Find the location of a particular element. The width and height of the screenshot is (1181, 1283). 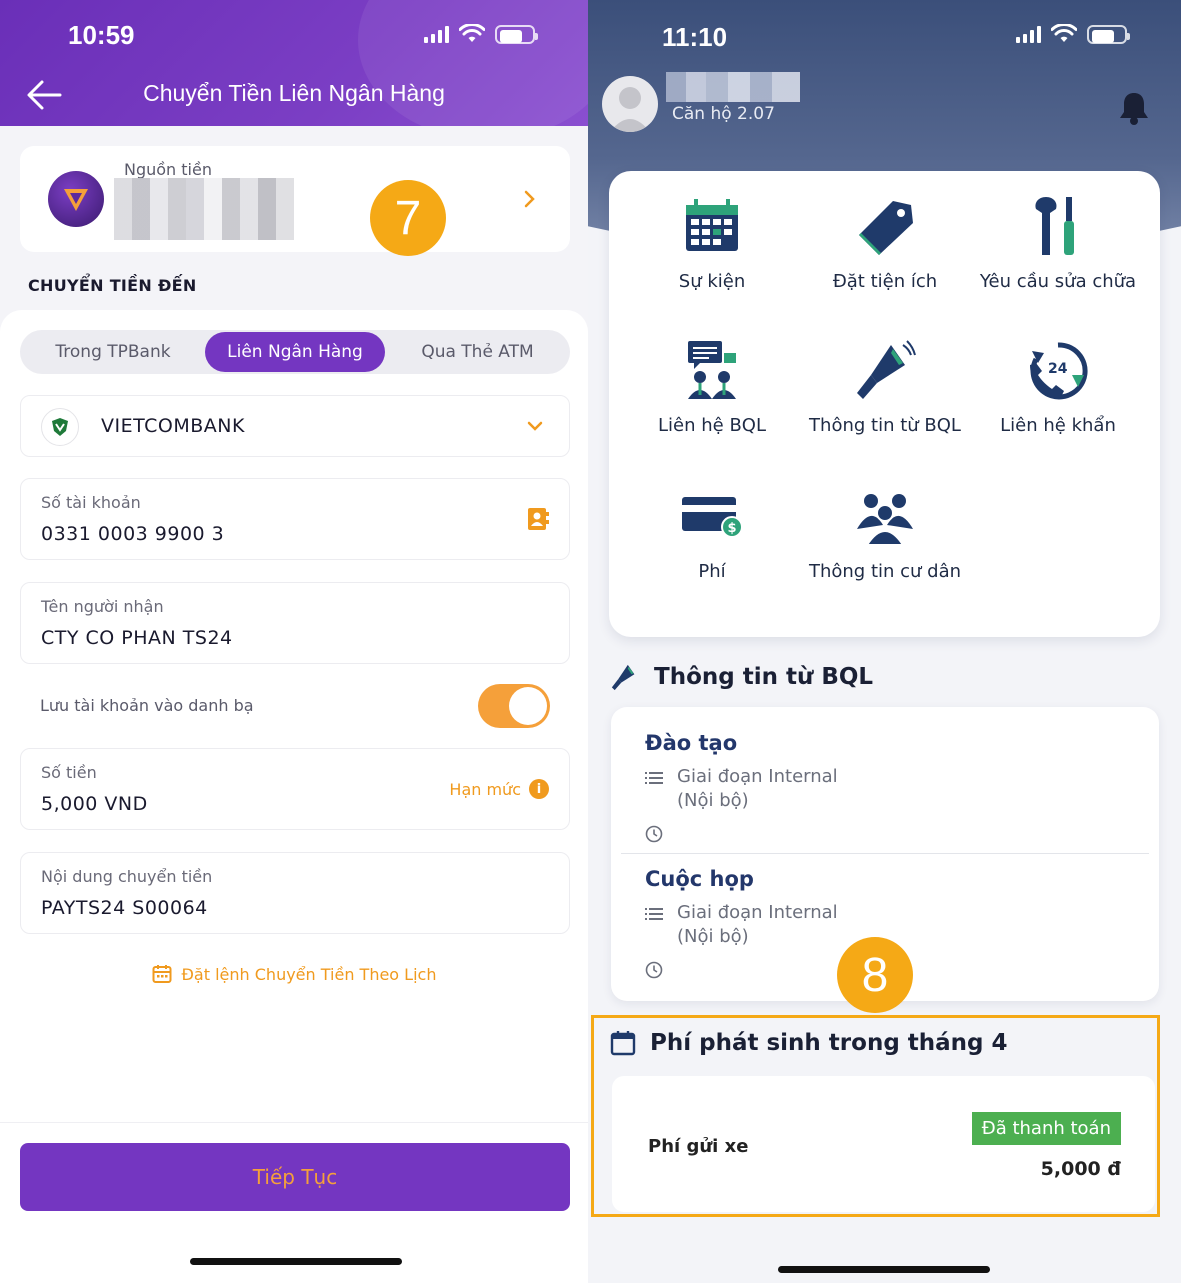

save-contact-label: Lưu tài khoản vào danh bạ is located at coordinates (147, 705).